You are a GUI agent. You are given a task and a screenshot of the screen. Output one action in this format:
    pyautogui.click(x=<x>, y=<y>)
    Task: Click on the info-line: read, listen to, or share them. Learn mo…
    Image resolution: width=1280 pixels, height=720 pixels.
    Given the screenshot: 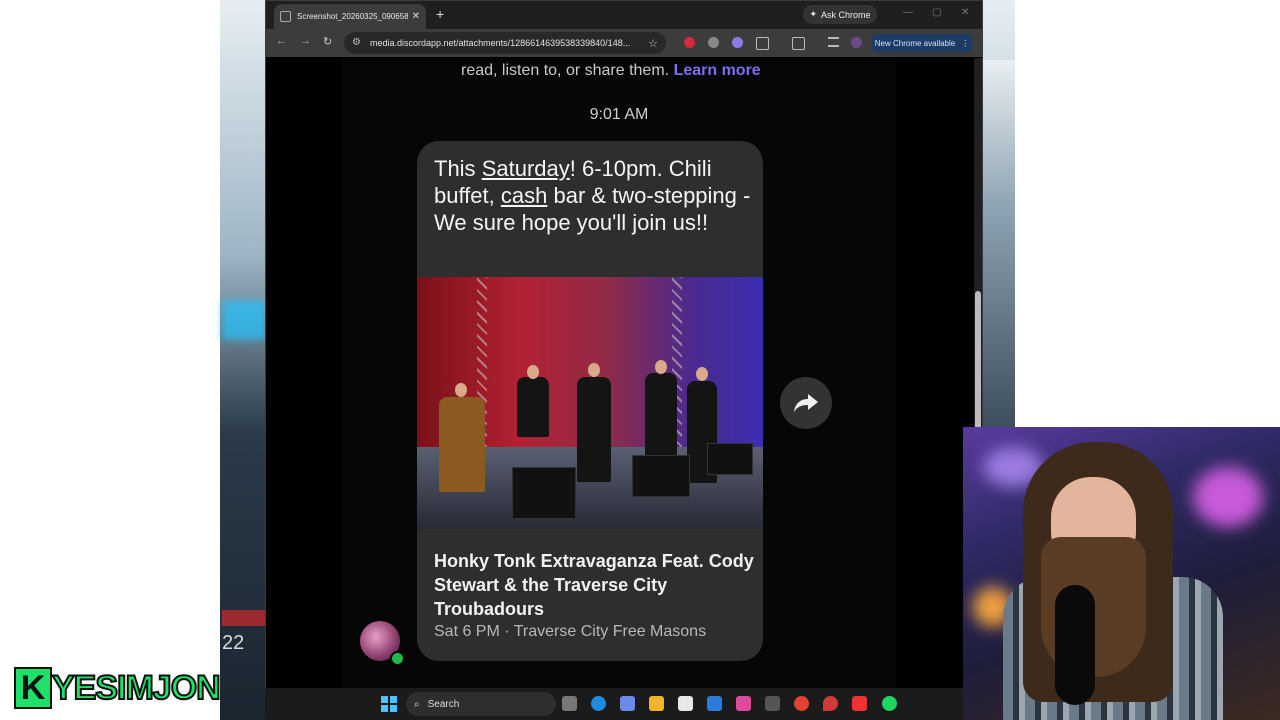 What is the action you would take?
    pyautogui.click(x=611, y=71)
    